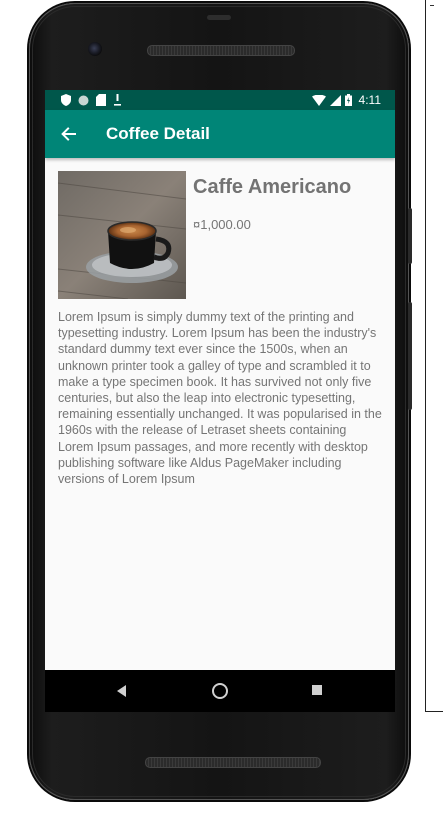 The image size is (443, 820). What do you see at coordinates (219, 17) in the screenshot?
I see `earpiece-slot` at bounding box center [219, 17].